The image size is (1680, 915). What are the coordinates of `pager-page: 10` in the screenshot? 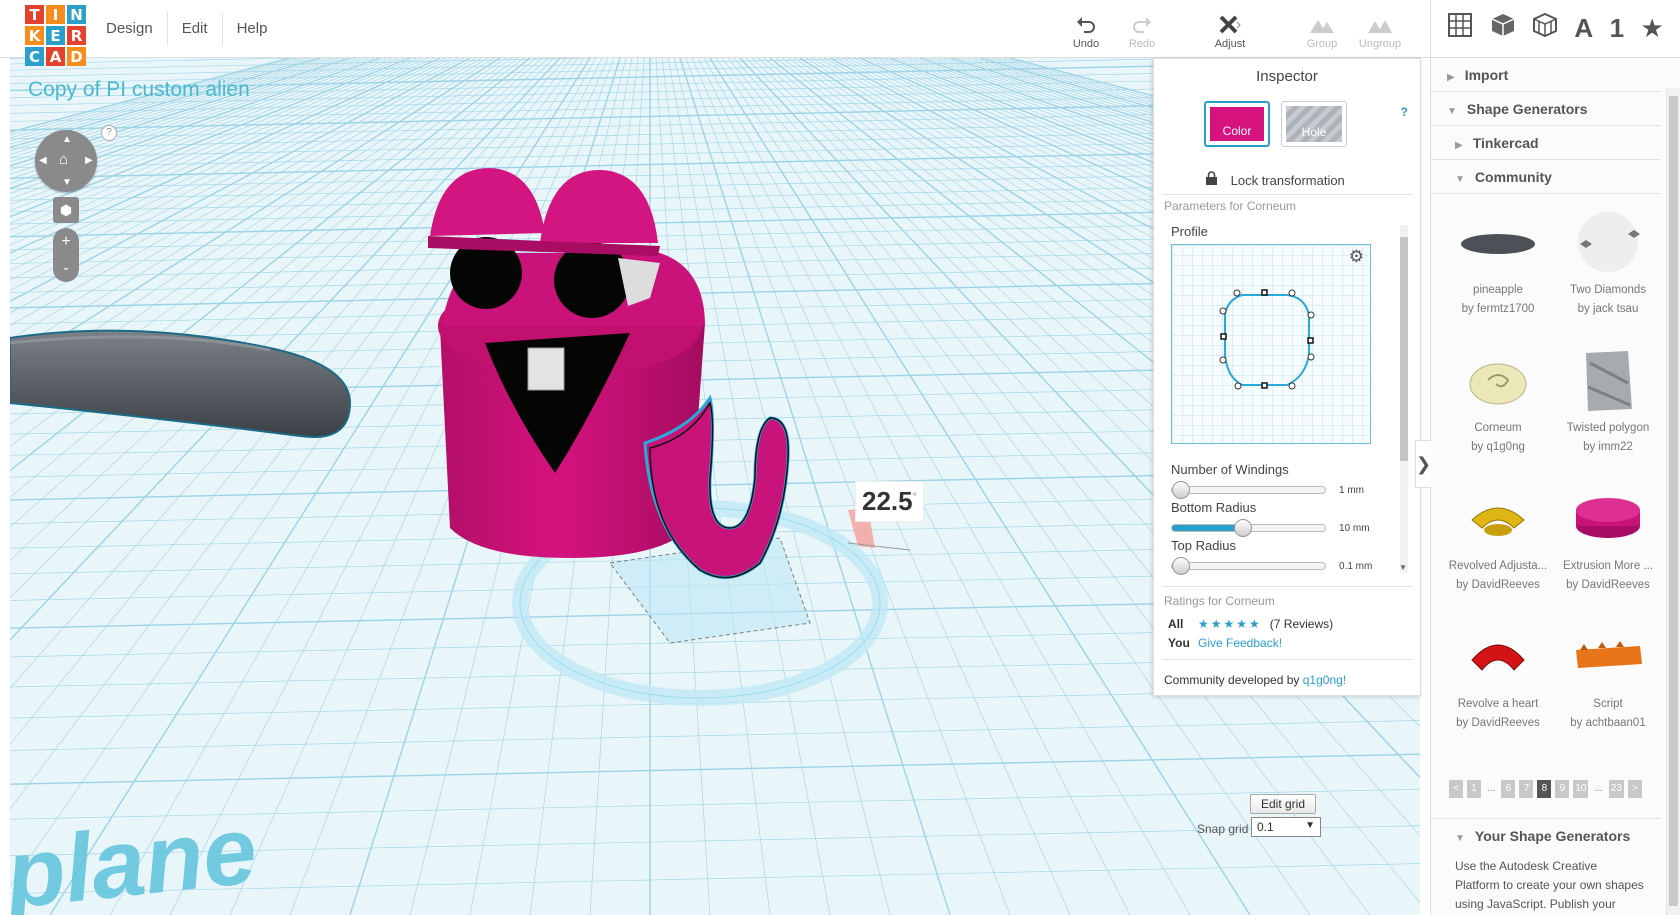 It's located at (1581, 789).